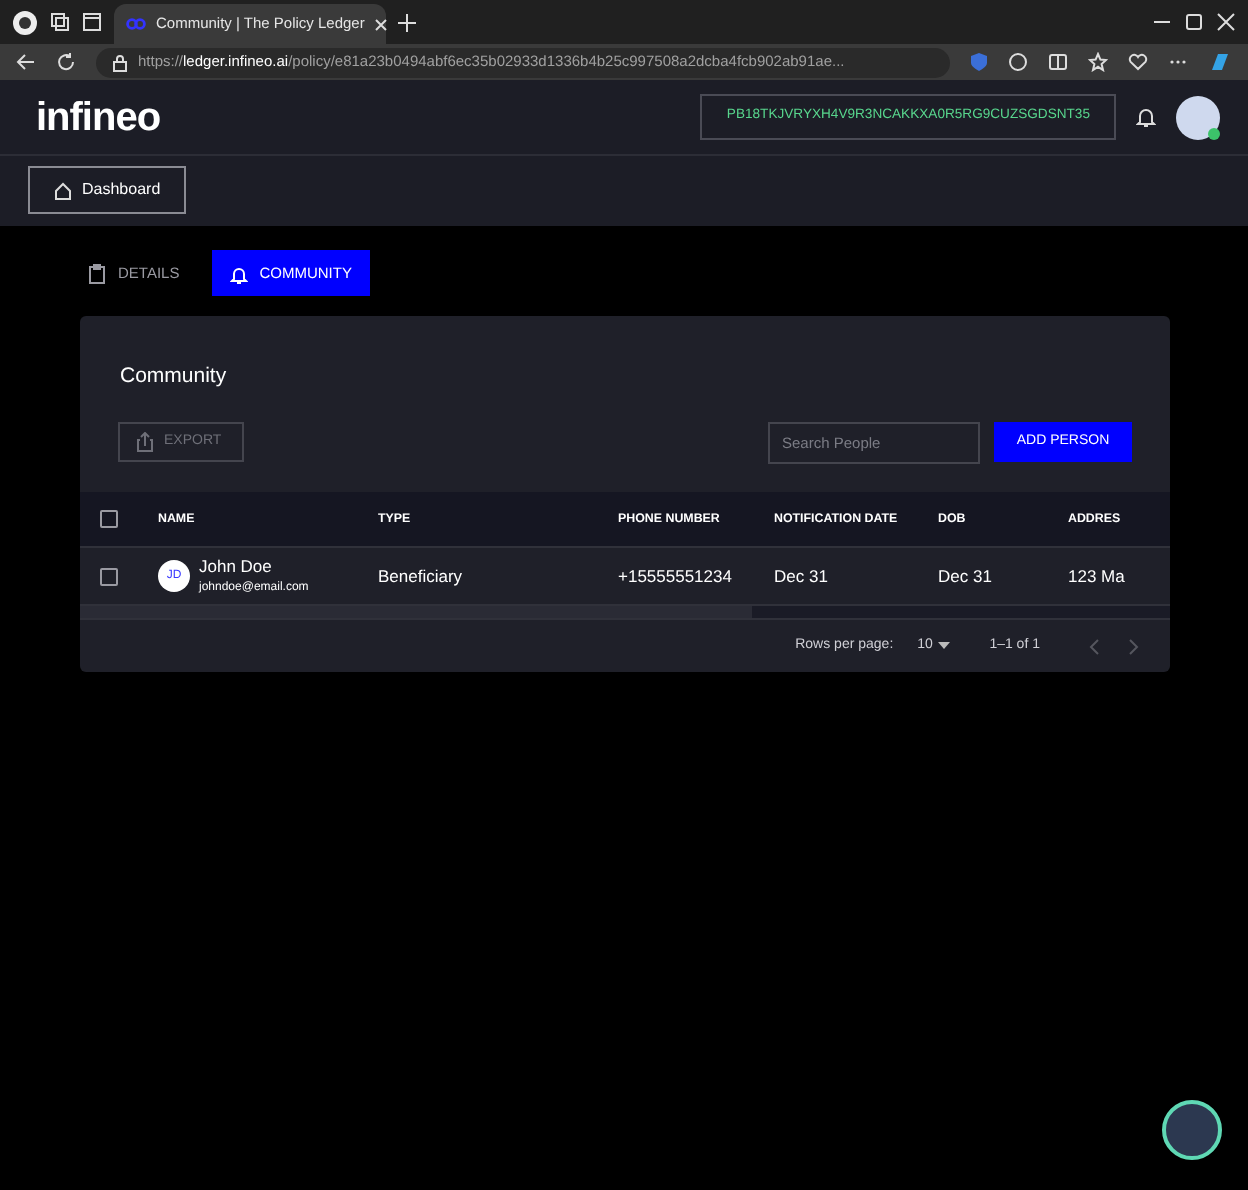 This screenshot has height=1190, width=1248. I want to click on horizontal-scrollbar, so click(625, 612).